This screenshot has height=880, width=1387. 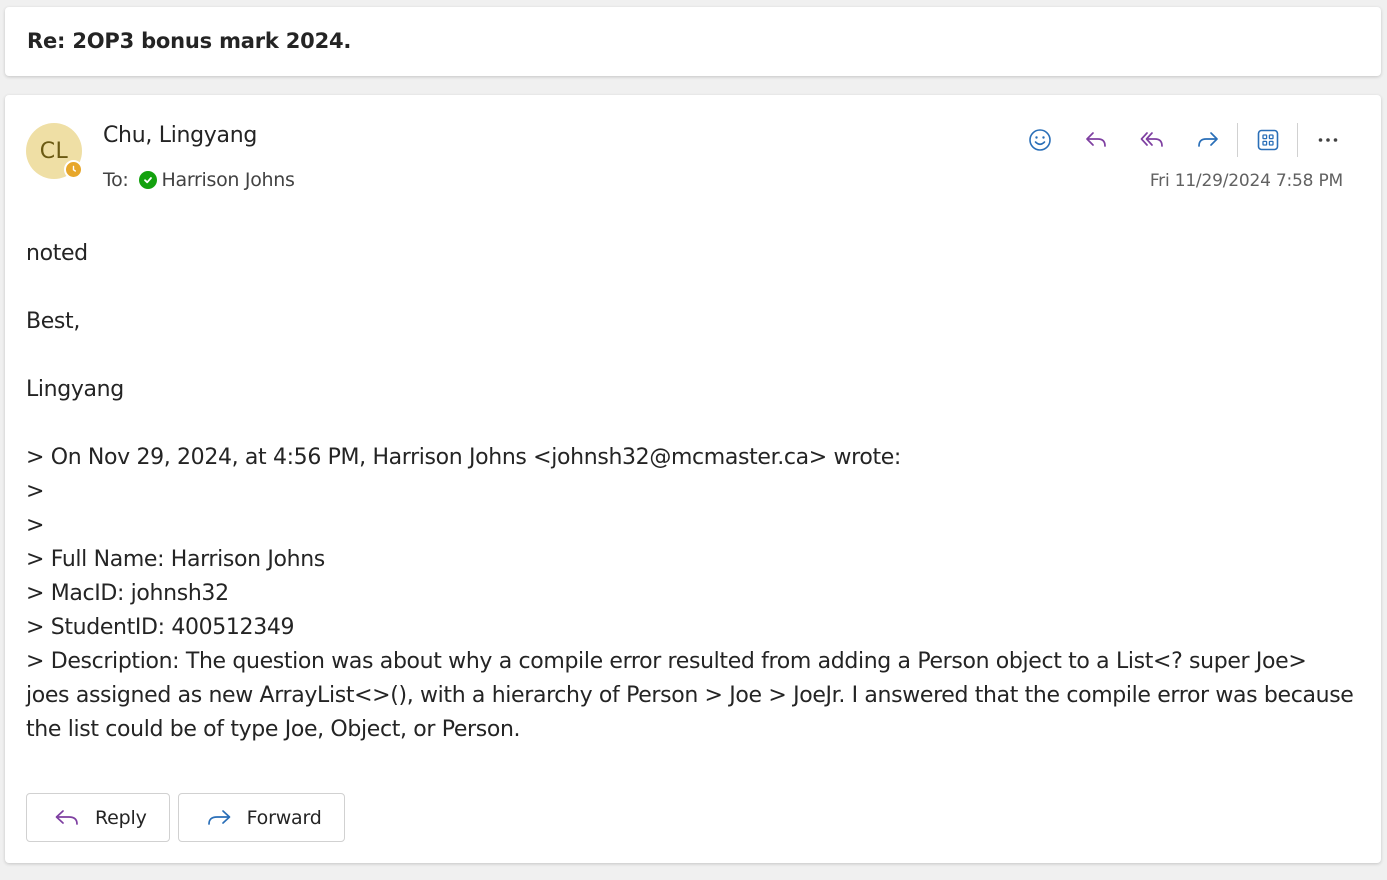 I want to click on message-timestamp: Fri 11/29/2024 7:58 PM, so click(x=1246, y=181).